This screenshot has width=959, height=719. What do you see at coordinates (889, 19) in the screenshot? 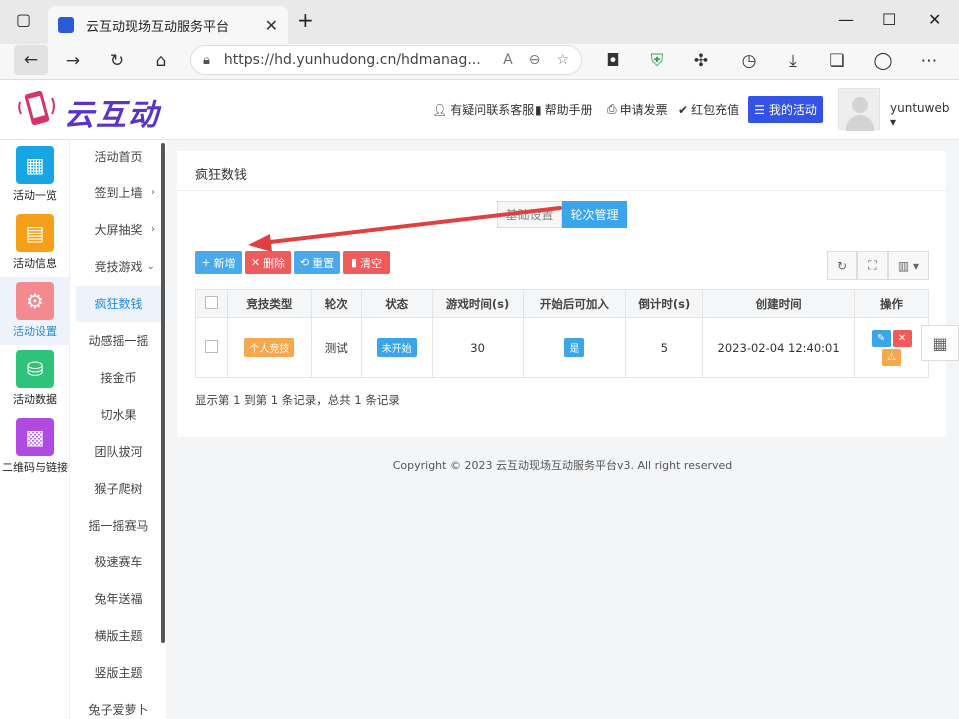
I see `maximize-icon: ☐` at bounding box center [889, 19].